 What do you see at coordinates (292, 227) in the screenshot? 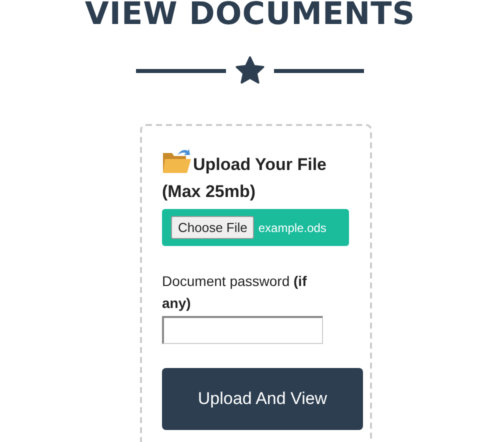
I see `file-name: example.ods` at bounding box center [292, 227].